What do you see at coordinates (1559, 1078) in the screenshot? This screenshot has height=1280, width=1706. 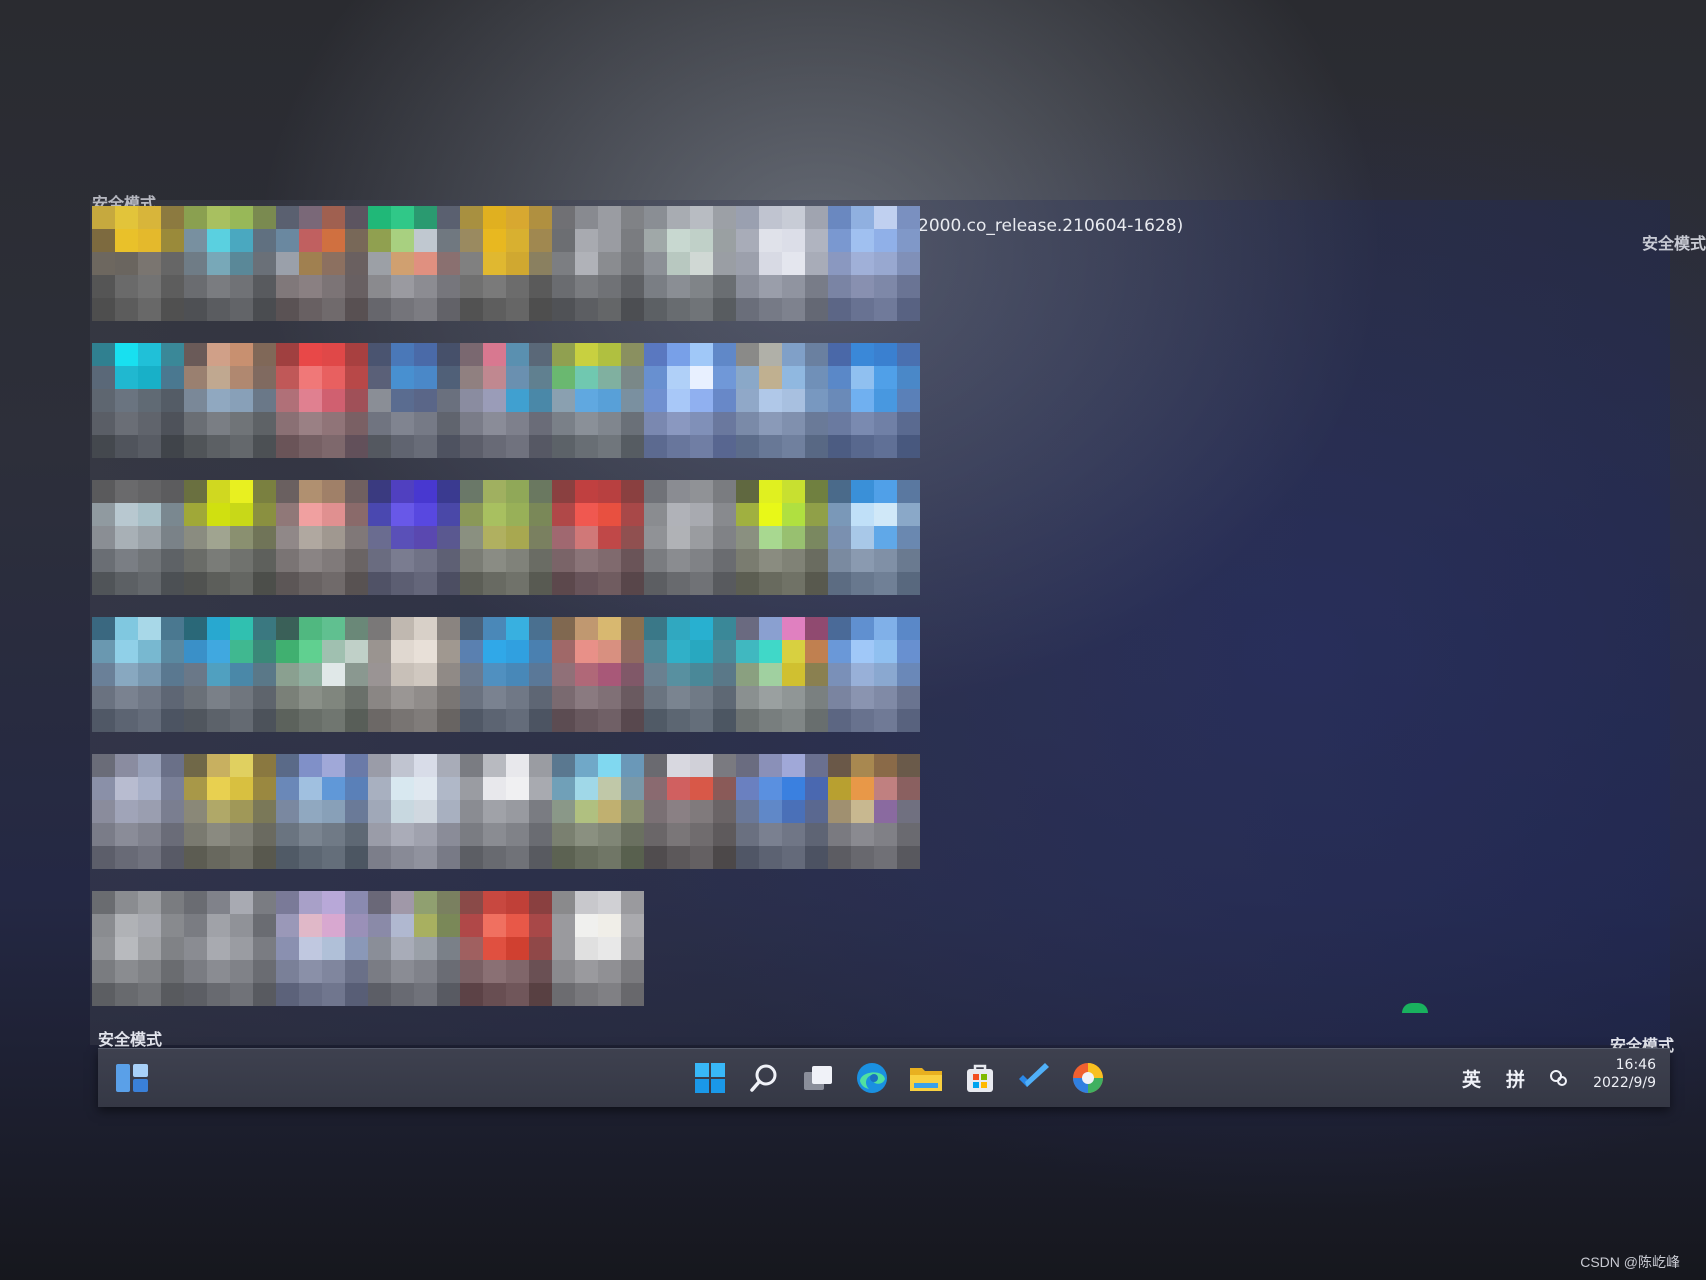 I see `network-tray-button` at bounding box center [1559, 1078].